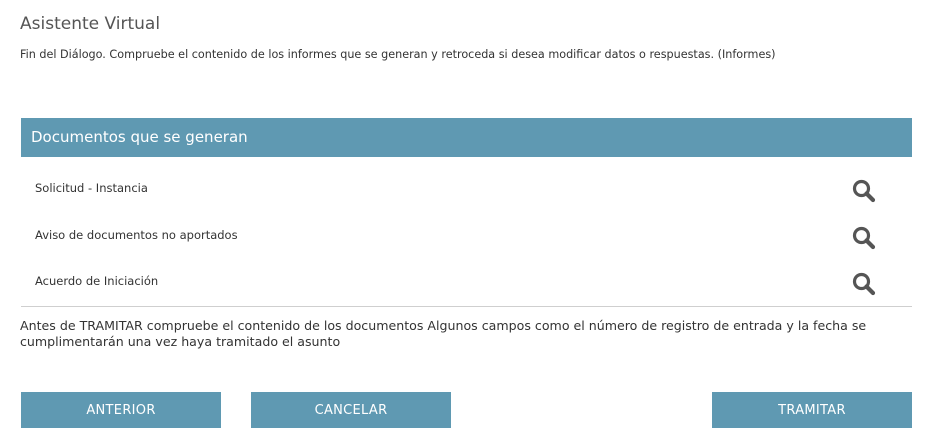  Describe the element at coordinates (466, 137) in the screenshot. I see `documents-panel-header: Documentos que se generan` at that location.